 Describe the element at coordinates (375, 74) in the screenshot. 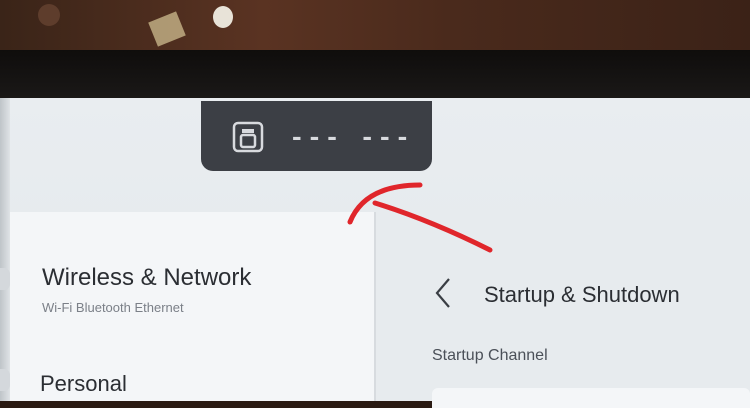

I see `tv-bezel` at that location.